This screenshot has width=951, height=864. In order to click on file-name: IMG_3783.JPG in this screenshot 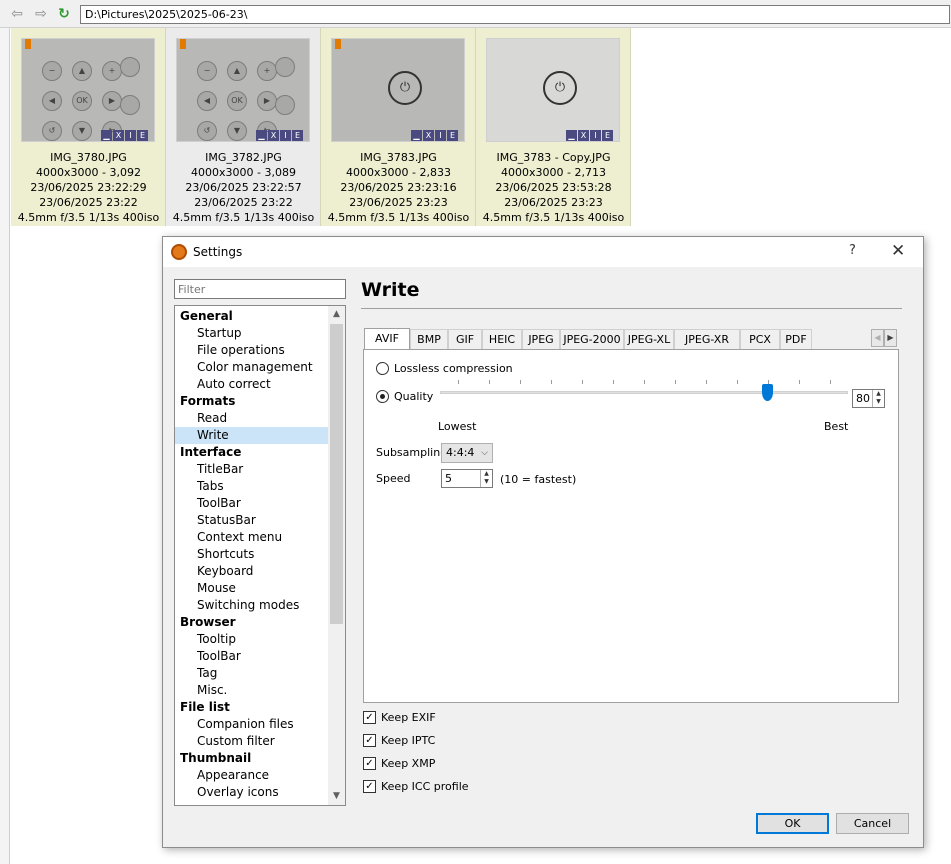, I will do `click(398, 157)`.